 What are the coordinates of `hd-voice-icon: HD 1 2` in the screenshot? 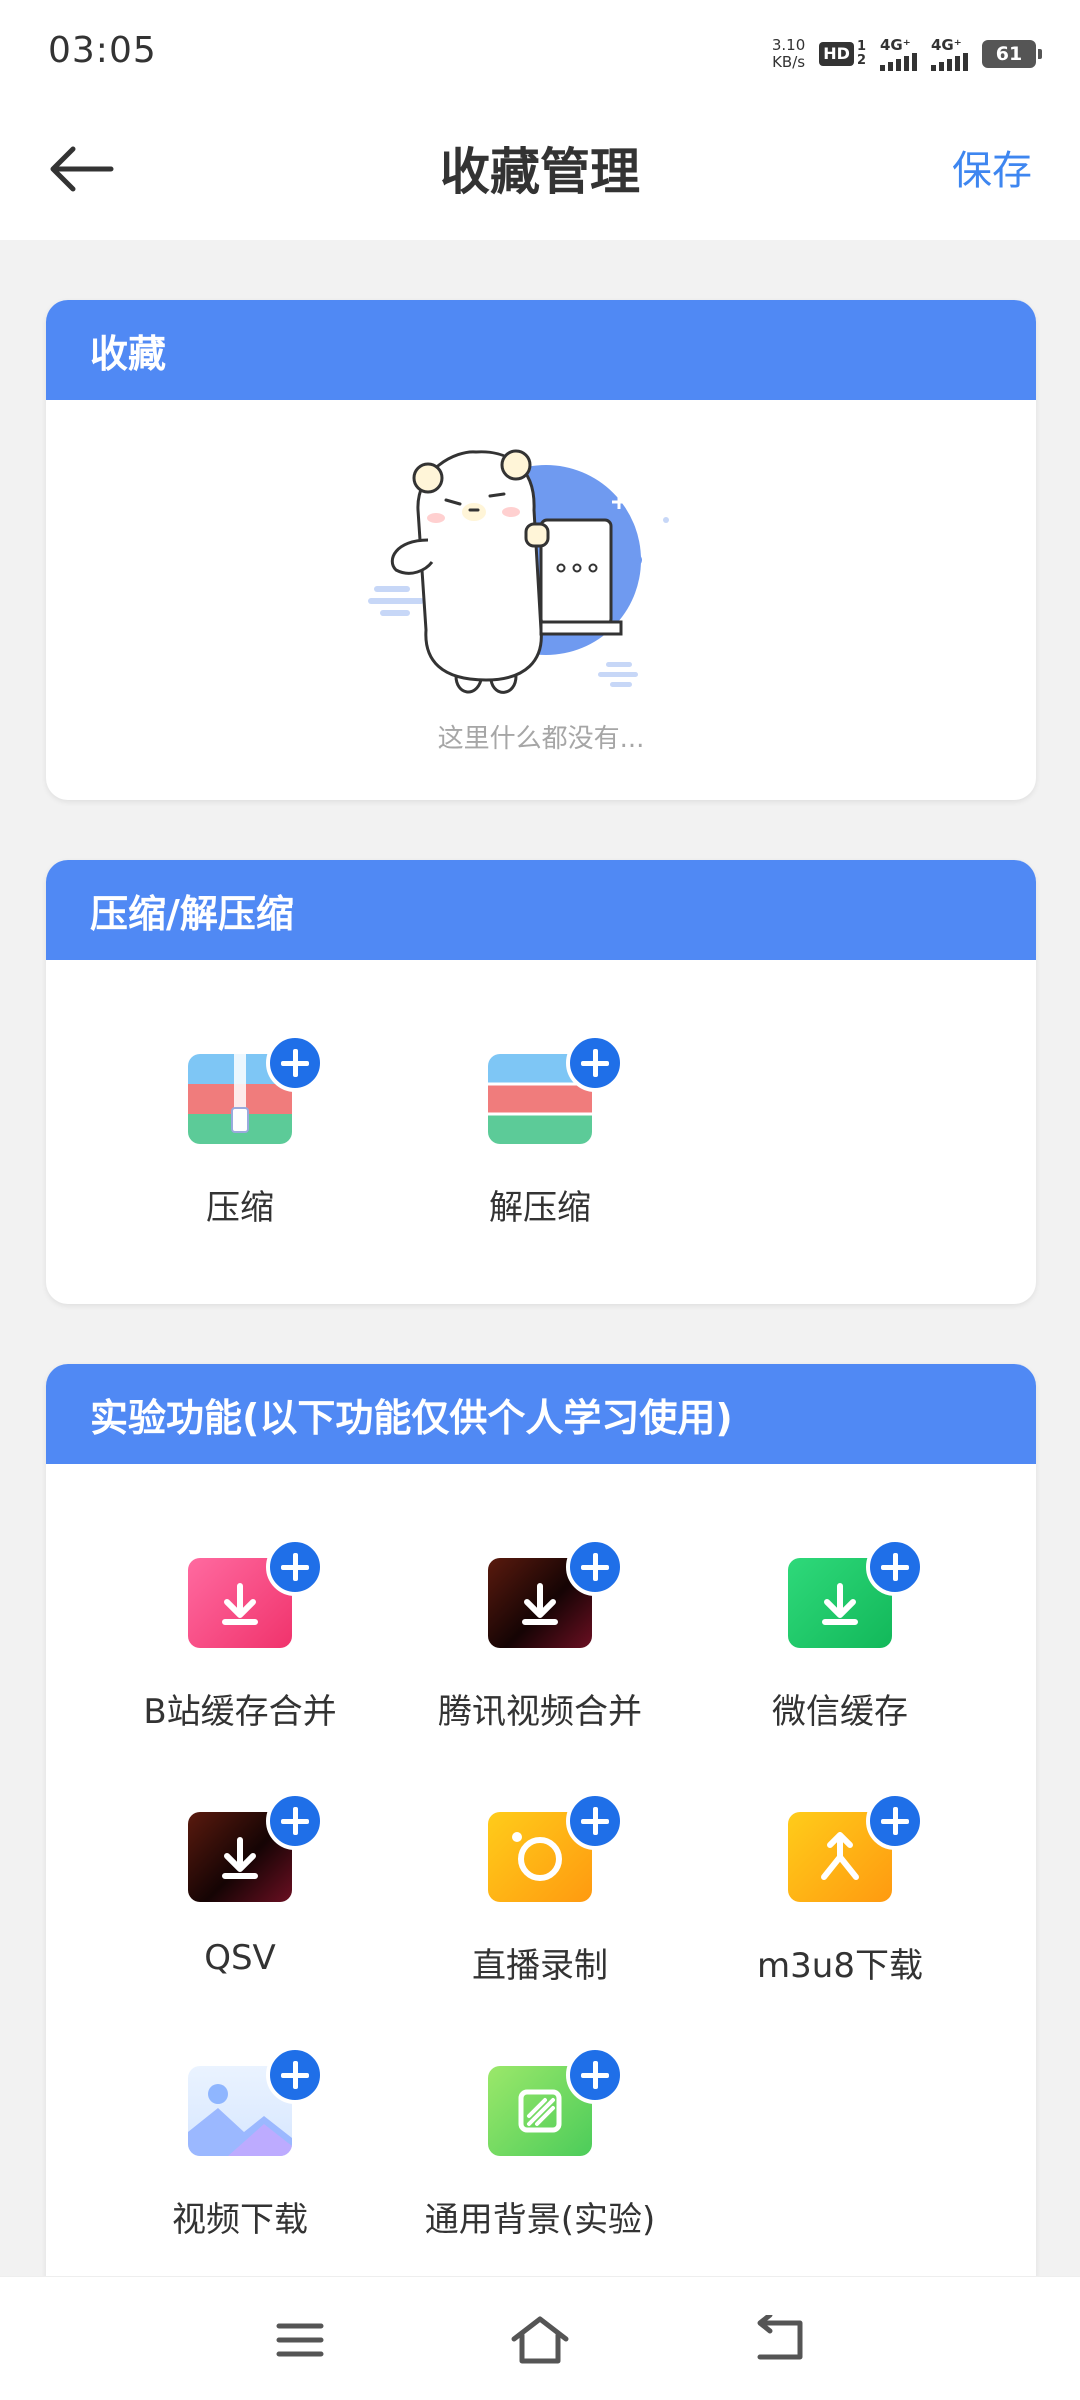 It's located at (842, 54).